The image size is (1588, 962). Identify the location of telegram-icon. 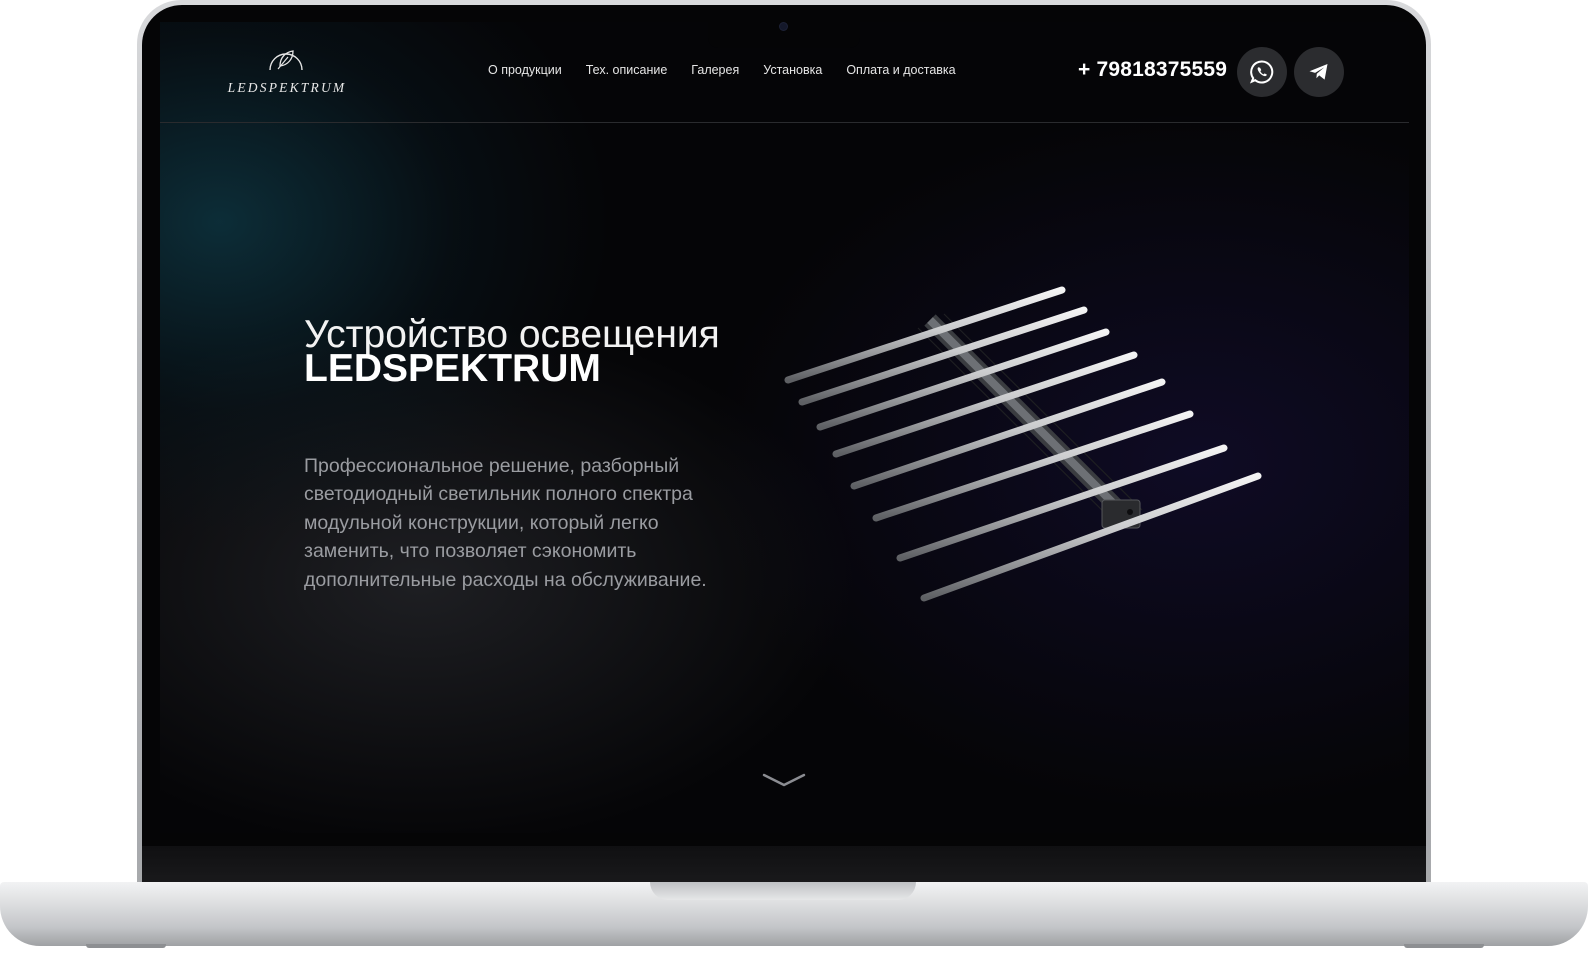
(1318, 72).